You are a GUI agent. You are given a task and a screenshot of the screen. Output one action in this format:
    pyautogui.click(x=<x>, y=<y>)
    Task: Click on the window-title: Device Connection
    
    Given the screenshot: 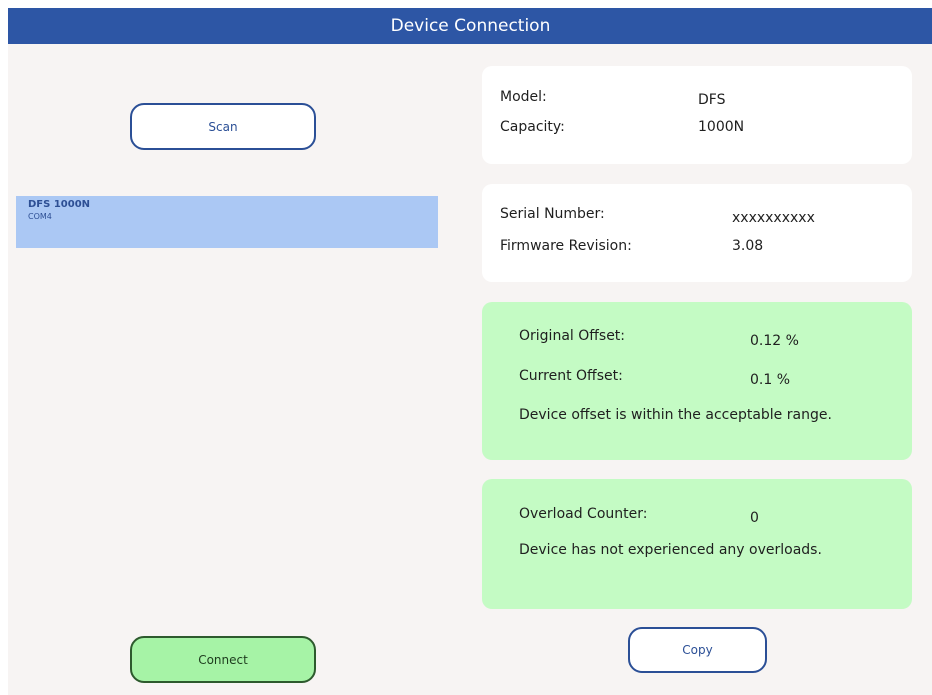 What is the action you would take?
    pyautogui.click(x=470, y=26)
    